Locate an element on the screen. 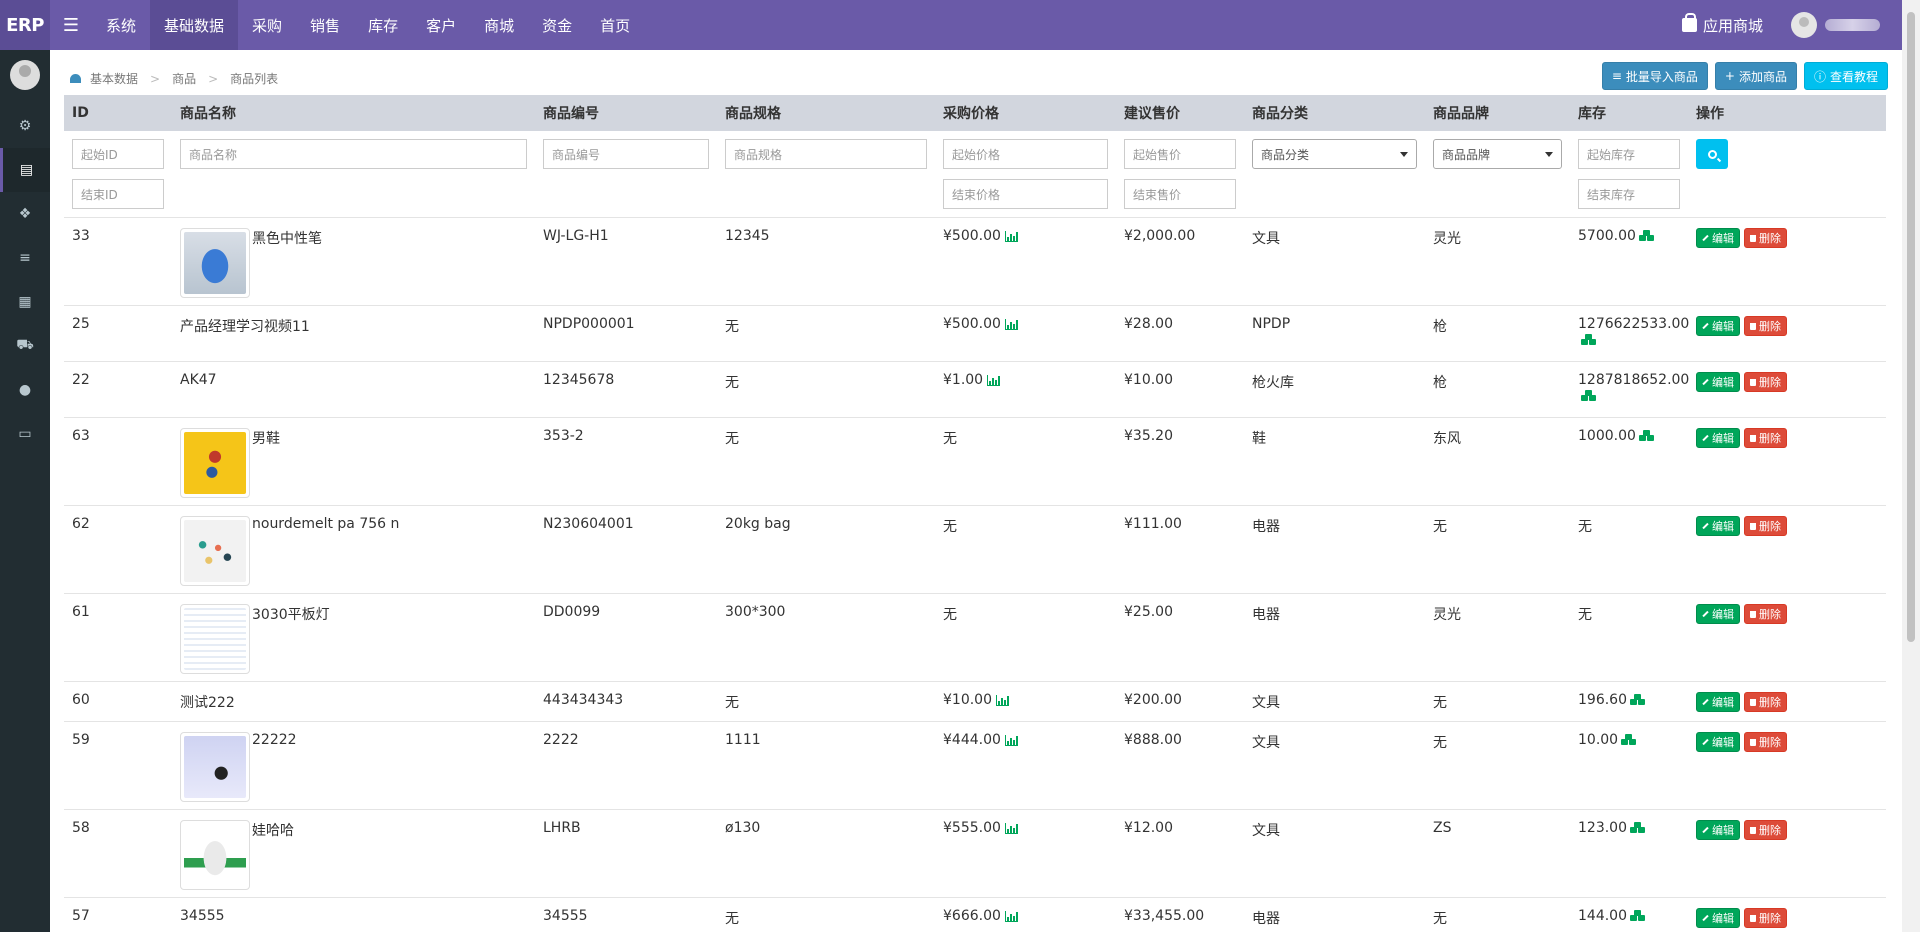 The image size is (1920, 932). col-spec: 商品规格 is located at coordinates (826, 113).